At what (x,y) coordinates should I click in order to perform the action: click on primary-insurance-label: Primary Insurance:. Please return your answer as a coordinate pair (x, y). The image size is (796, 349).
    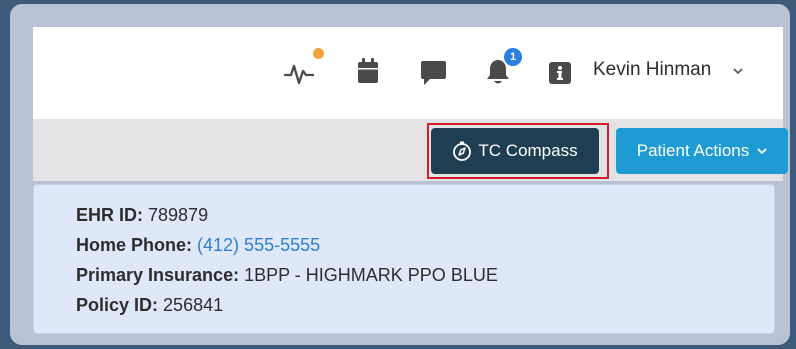
    Looking at the image, I should click on (158, 275).